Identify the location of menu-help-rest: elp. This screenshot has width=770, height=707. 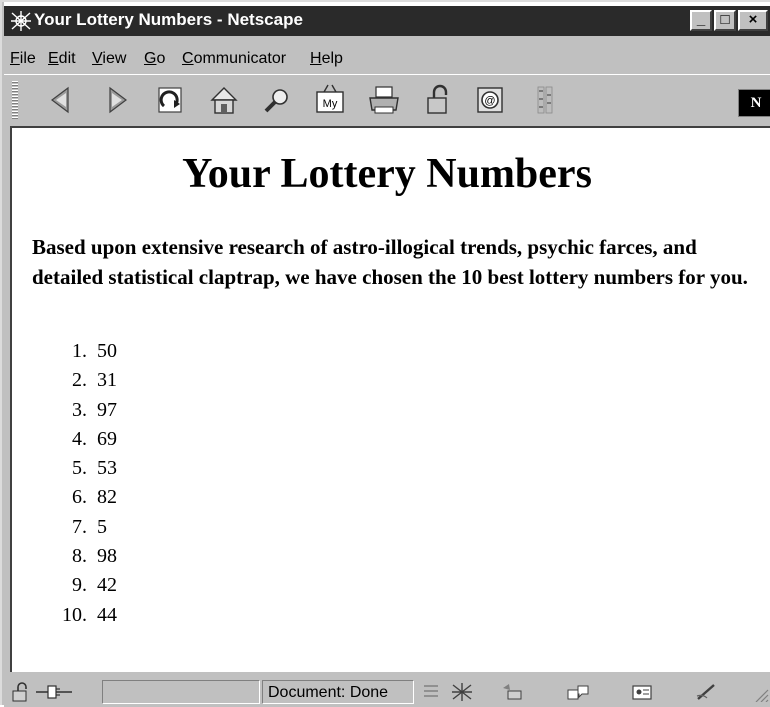
(332, 58).